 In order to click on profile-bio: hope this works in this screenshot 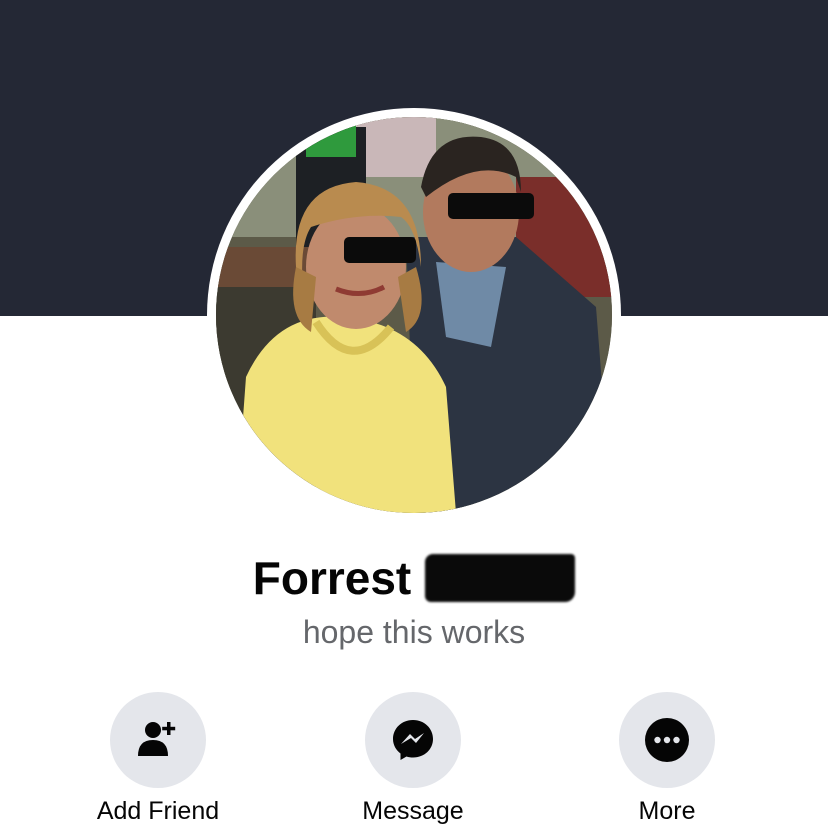, I will do `click(414, 632)`.